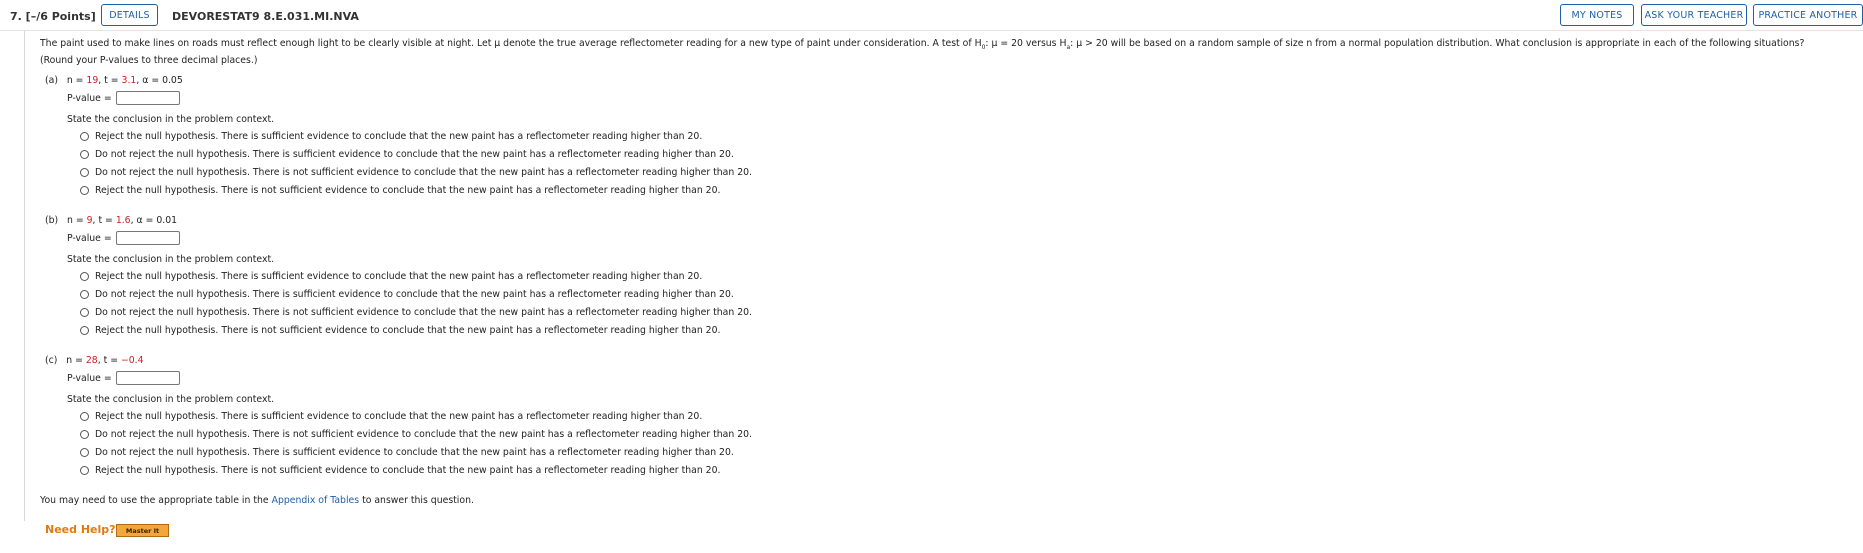 The width and height of the screenshot is (1863, 553). I want to click on intro-text-2: : μ = 20 versus H, so click(1026, 43).